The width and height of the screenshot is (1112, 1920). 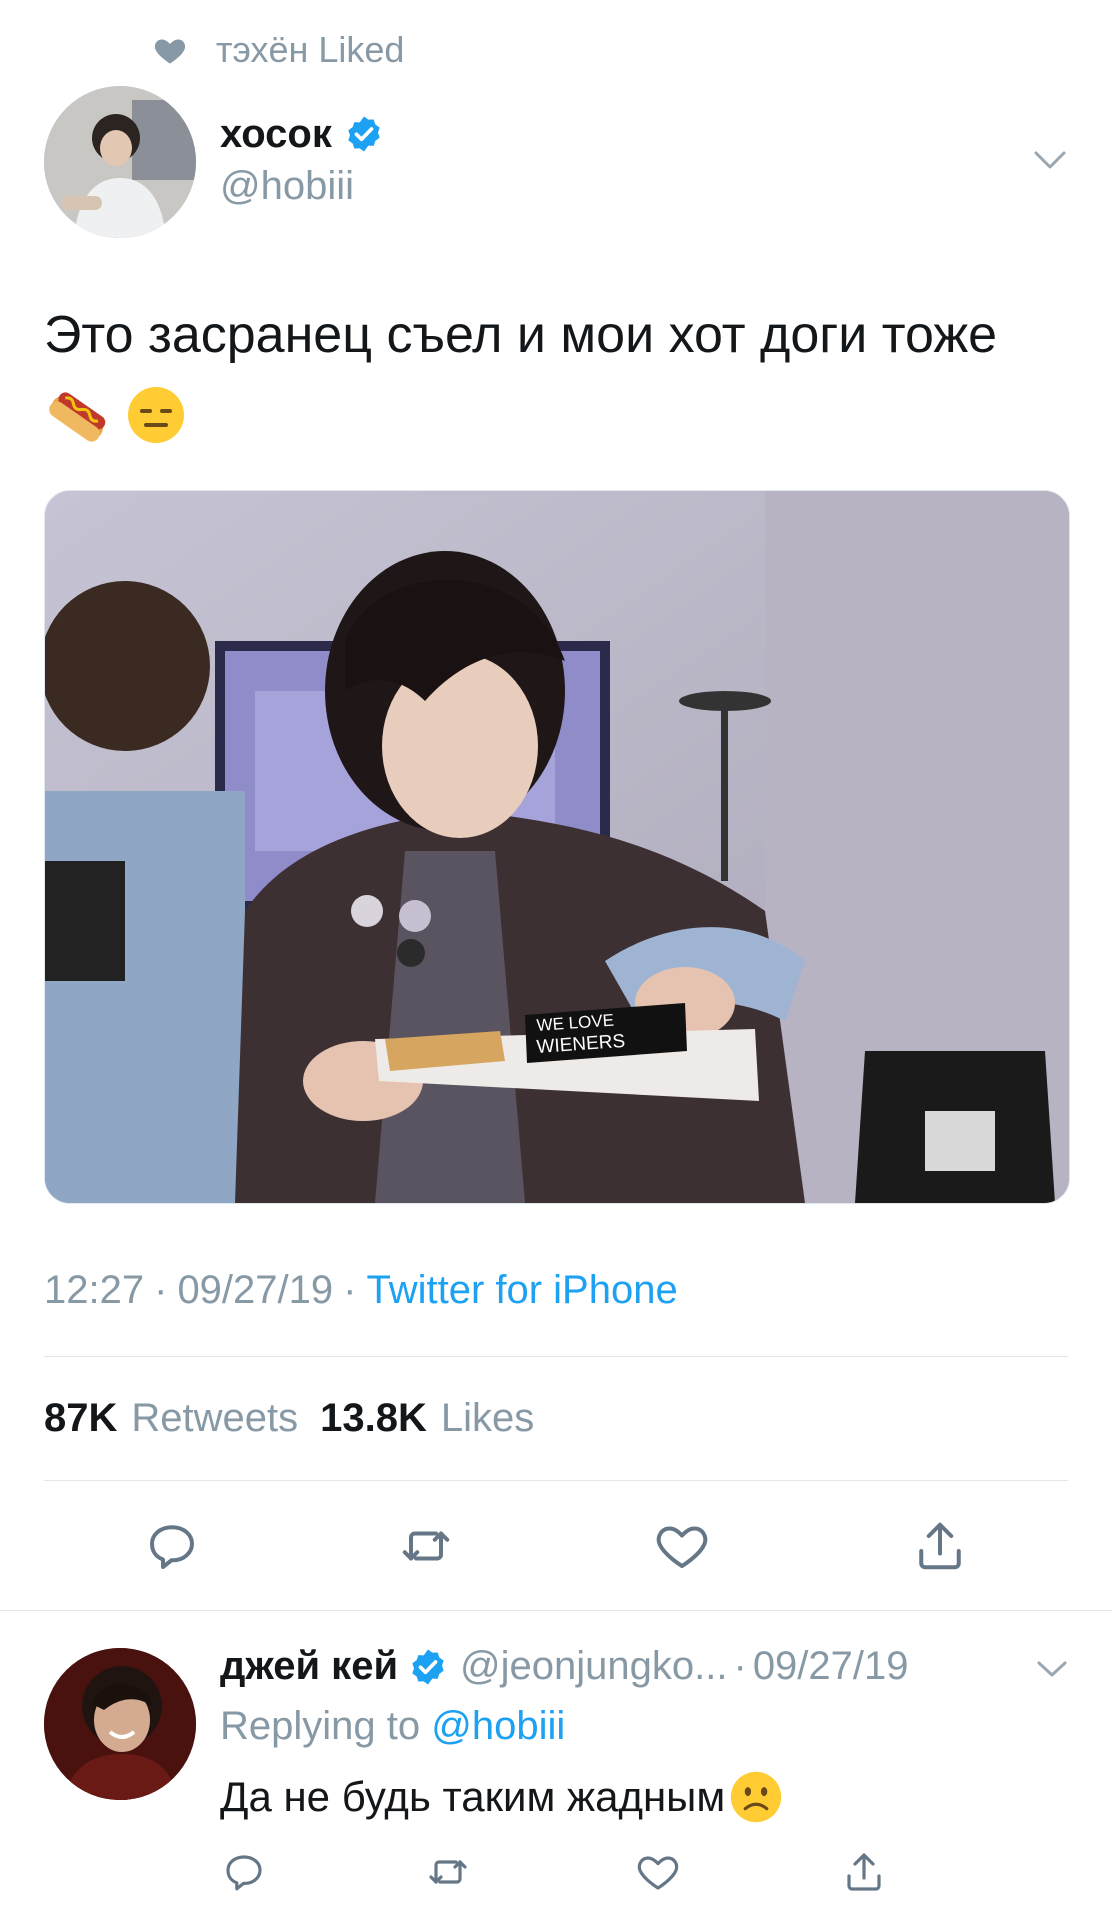 I want to click on retweets-label: Retweets, so click(x=214, y=1418).